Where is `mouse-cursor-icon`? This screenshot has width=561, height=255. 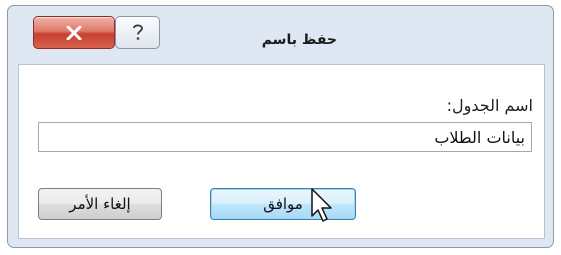
mouse-cursor-icon is located at coordinates (321, 205).